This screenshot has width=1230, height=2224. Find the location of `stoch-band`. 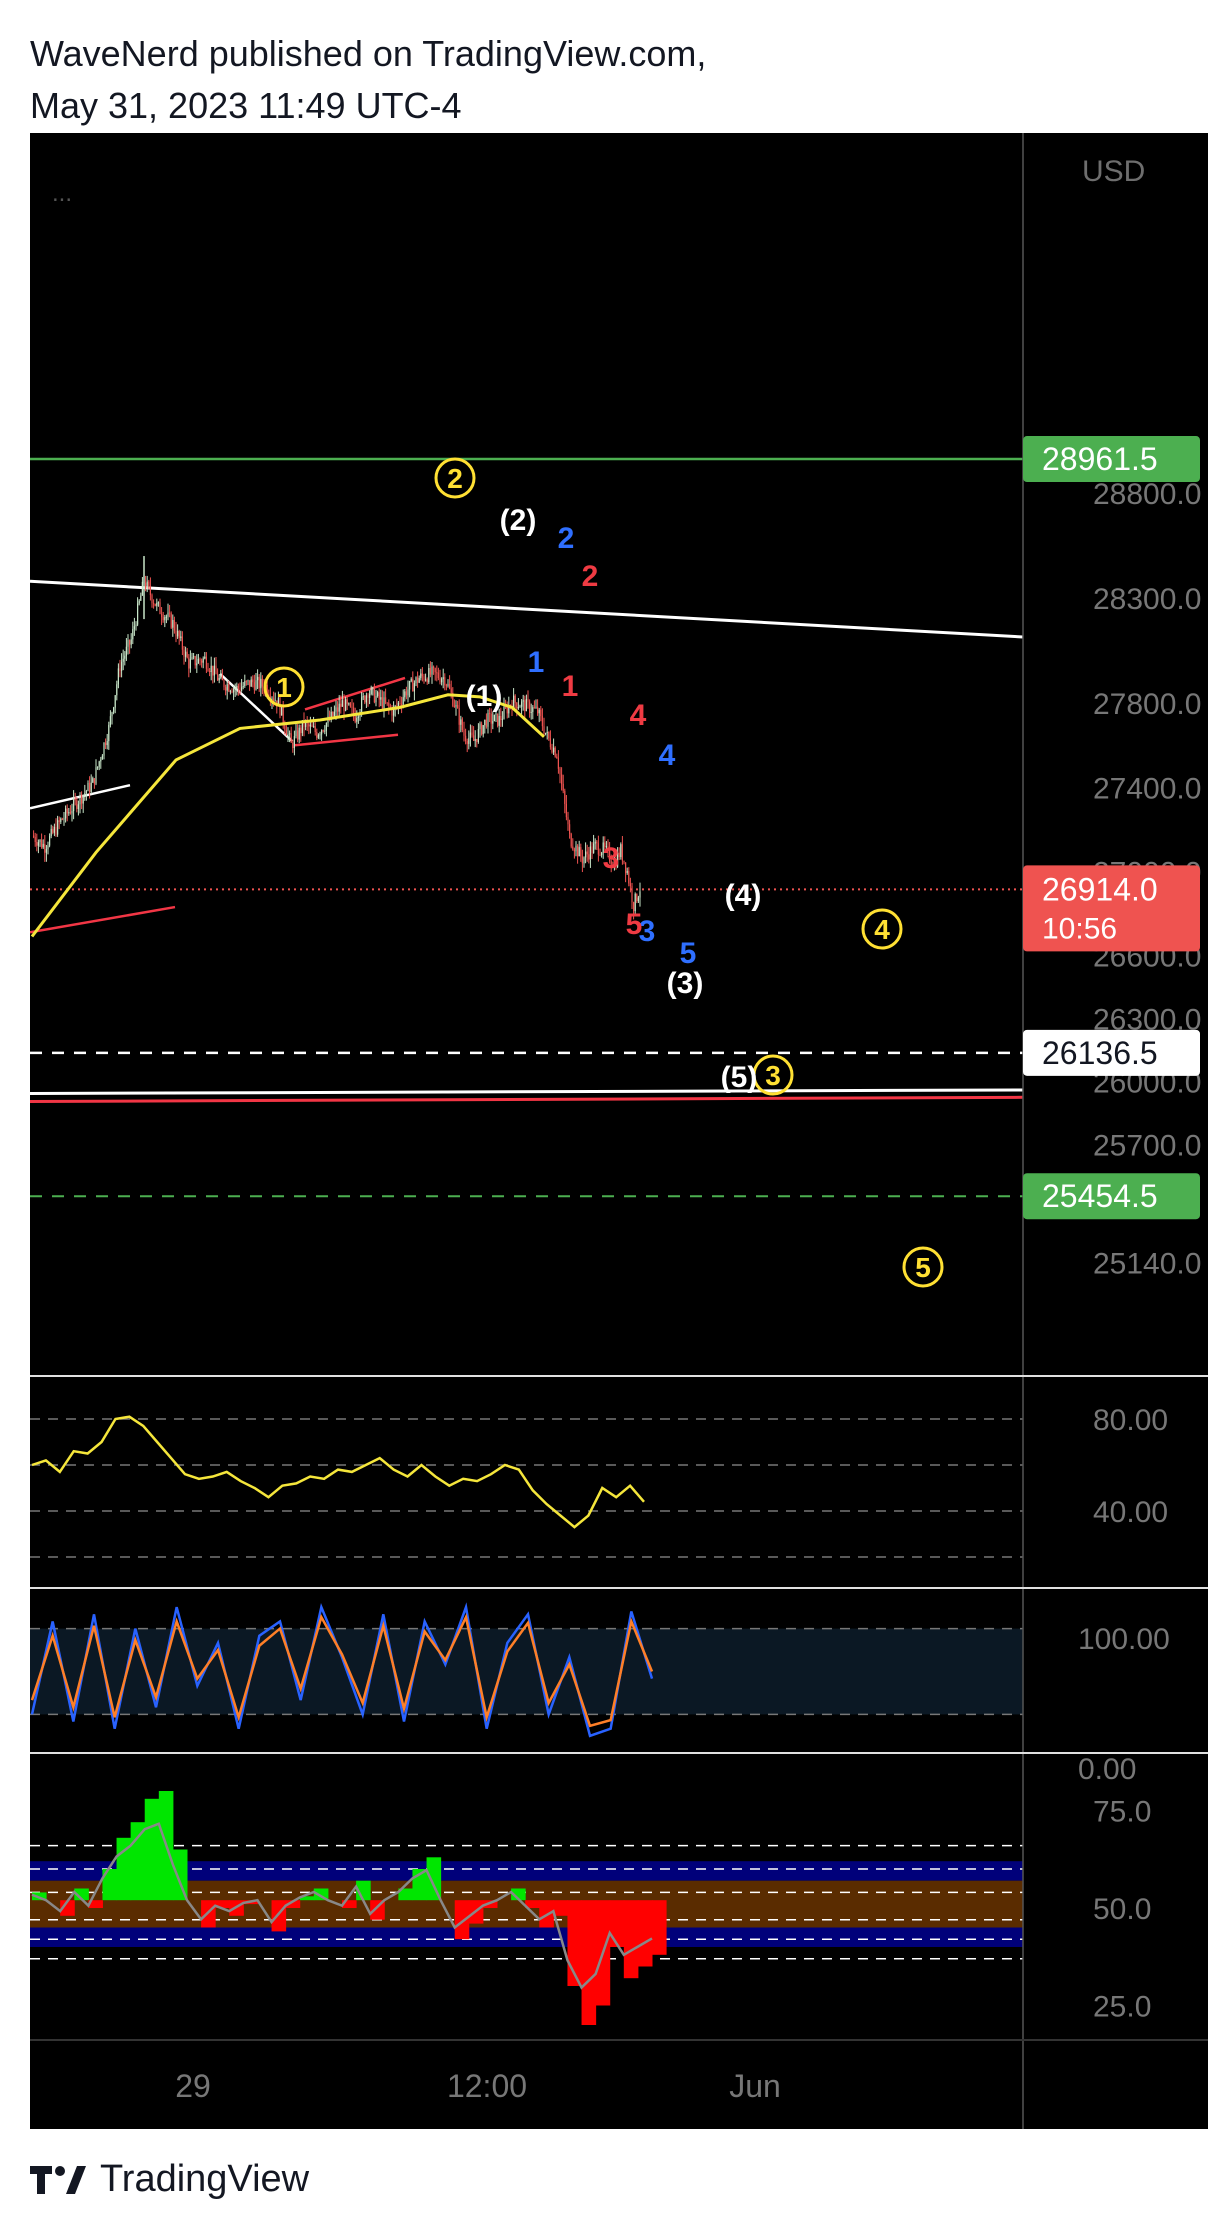

stoch-band is located at coordinates (526, 1671).